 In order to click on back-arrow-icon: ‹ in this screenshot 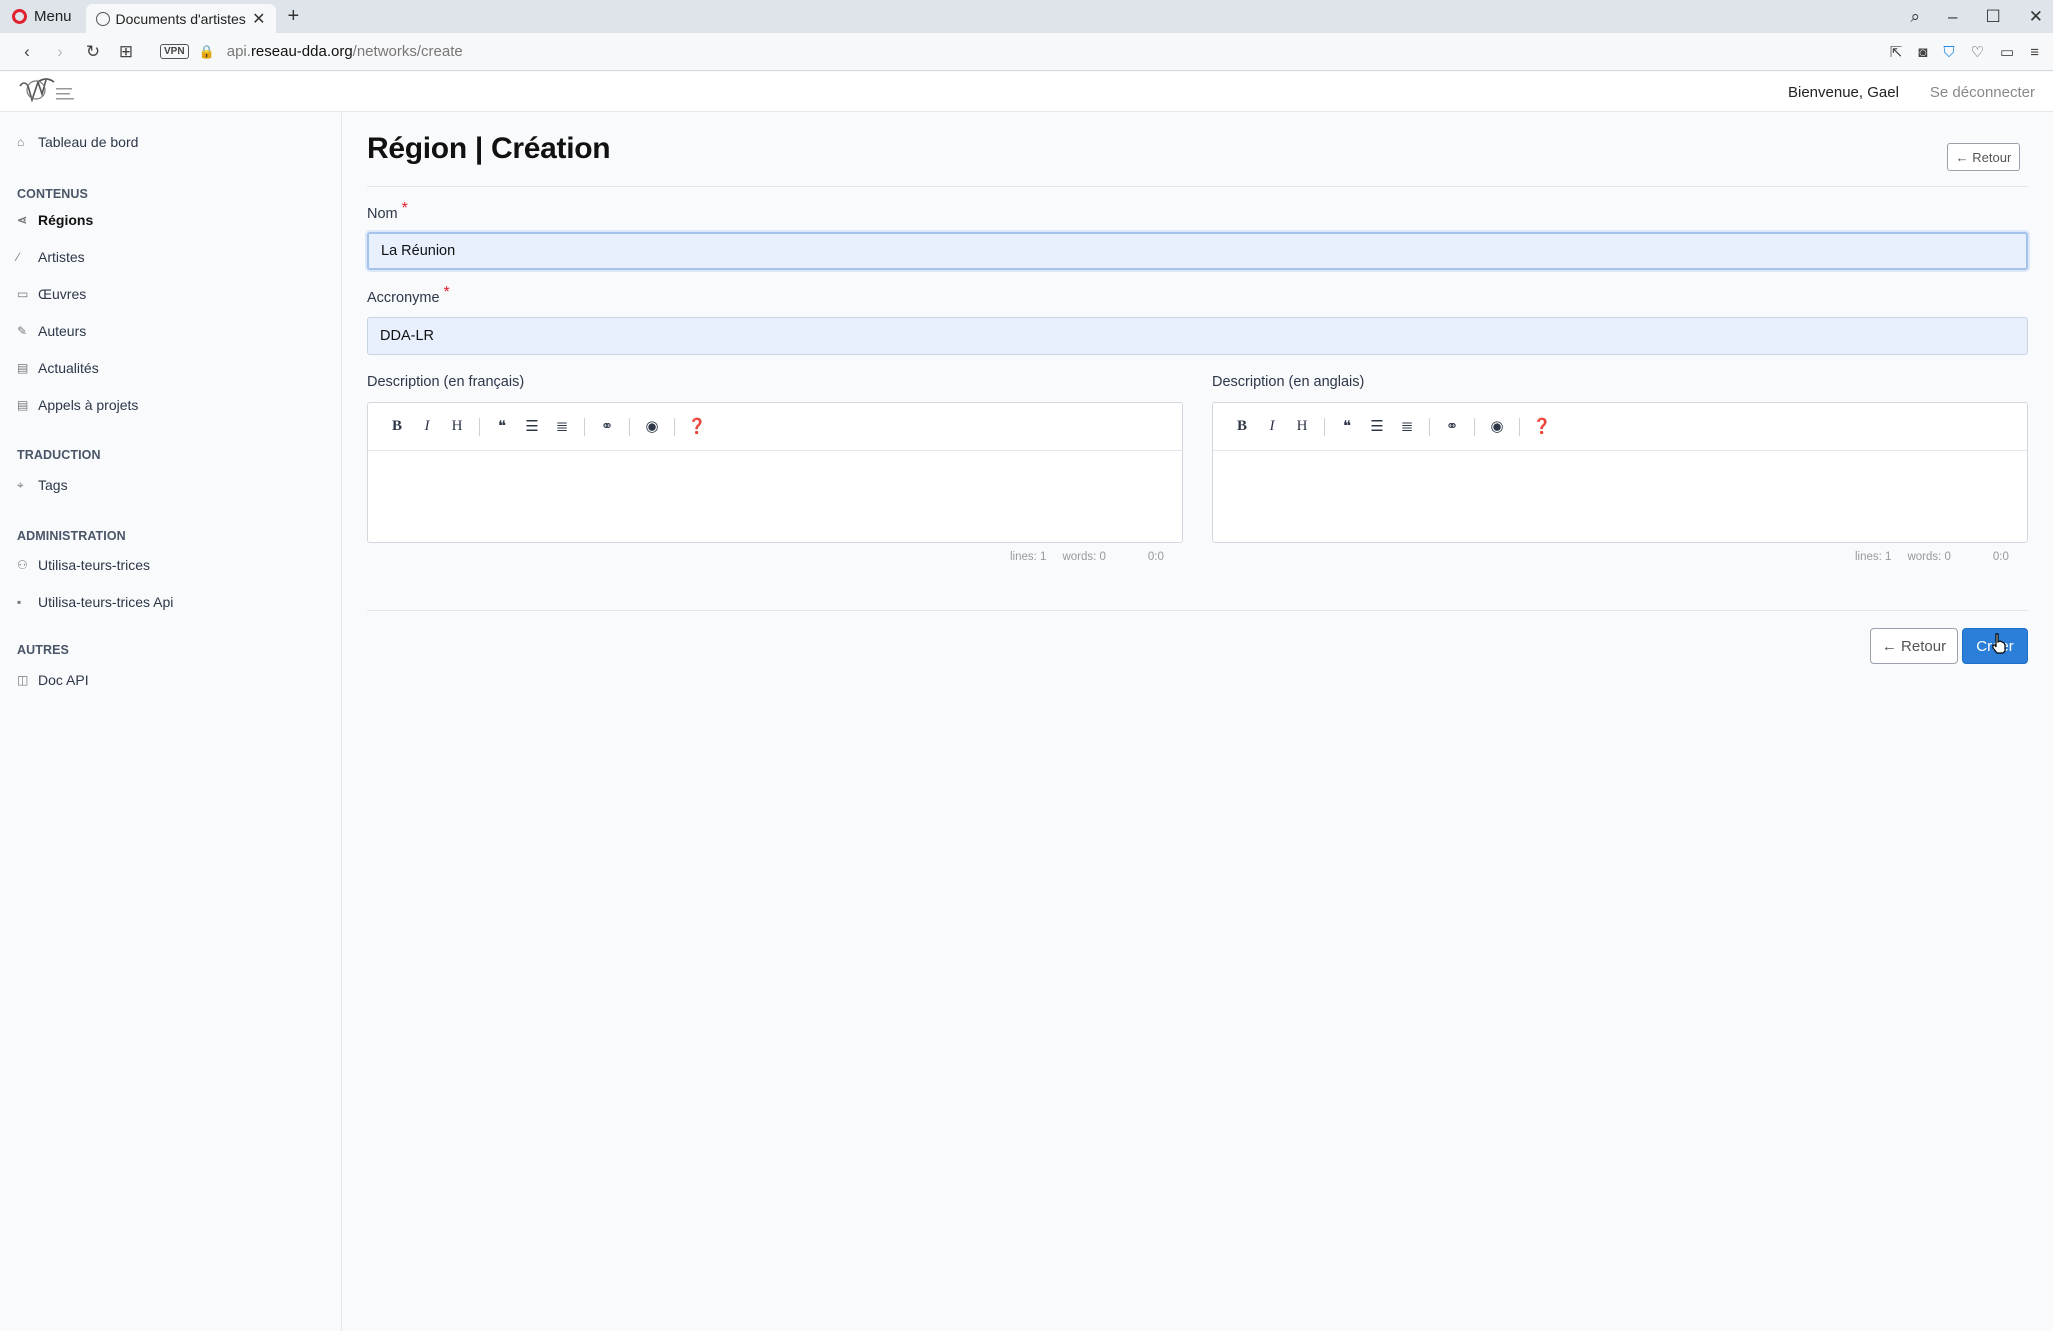, I will do `click(27, 52)`.